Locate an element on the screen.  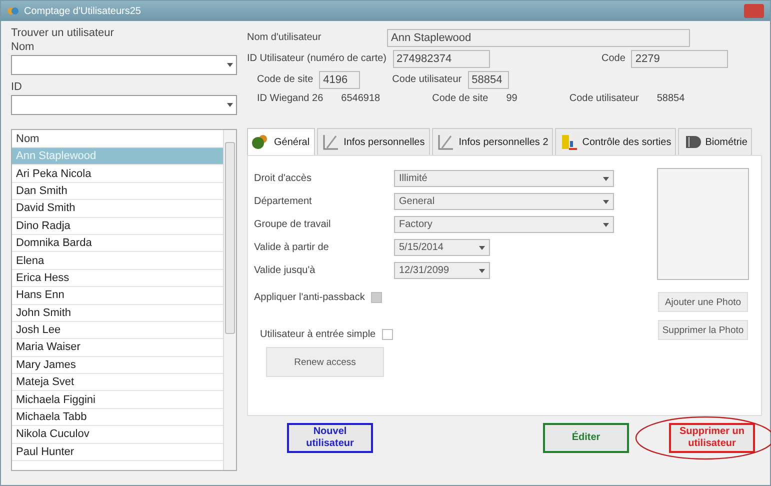
select-field: Illimité is located at coordinates (504, 178).